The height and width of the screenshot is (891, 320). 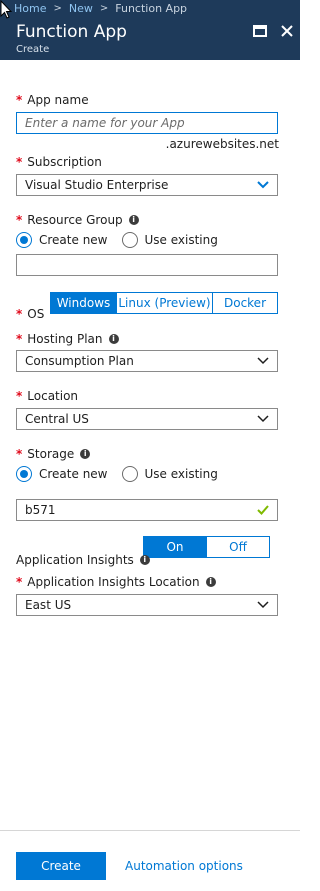 I want to click on os-toggle: Windows Linux (Preview) Docker, so click(x=164, y=303).